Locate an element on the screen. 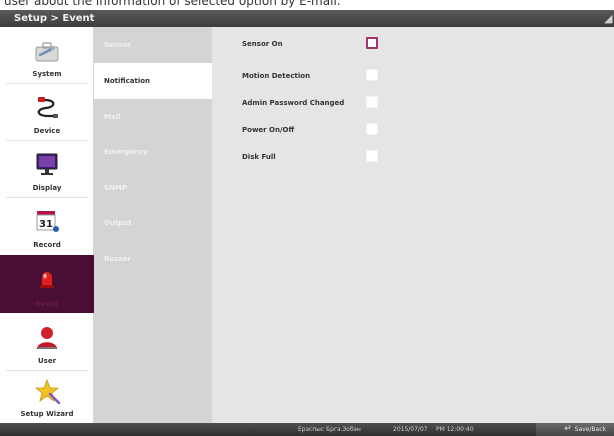  option-row-power-on-off: Power On/Off is located at coordinates (412, 130).